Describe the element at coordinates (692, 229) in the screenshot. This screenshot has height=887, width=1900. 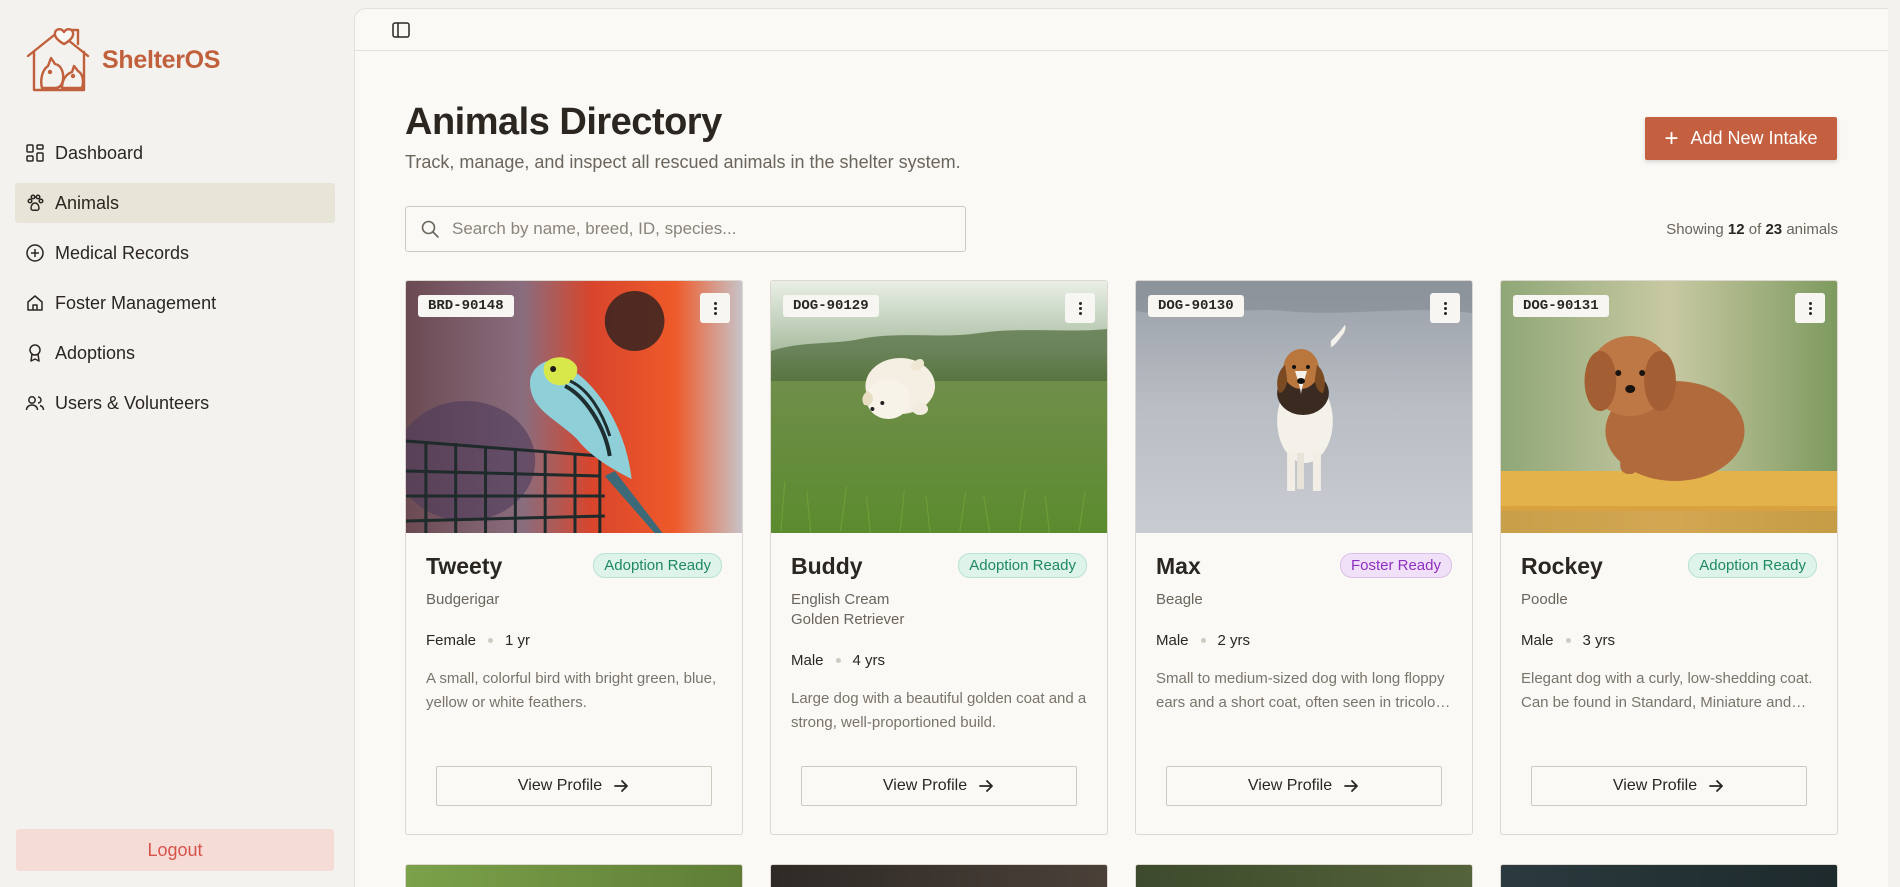
I see `search-input` at that location.